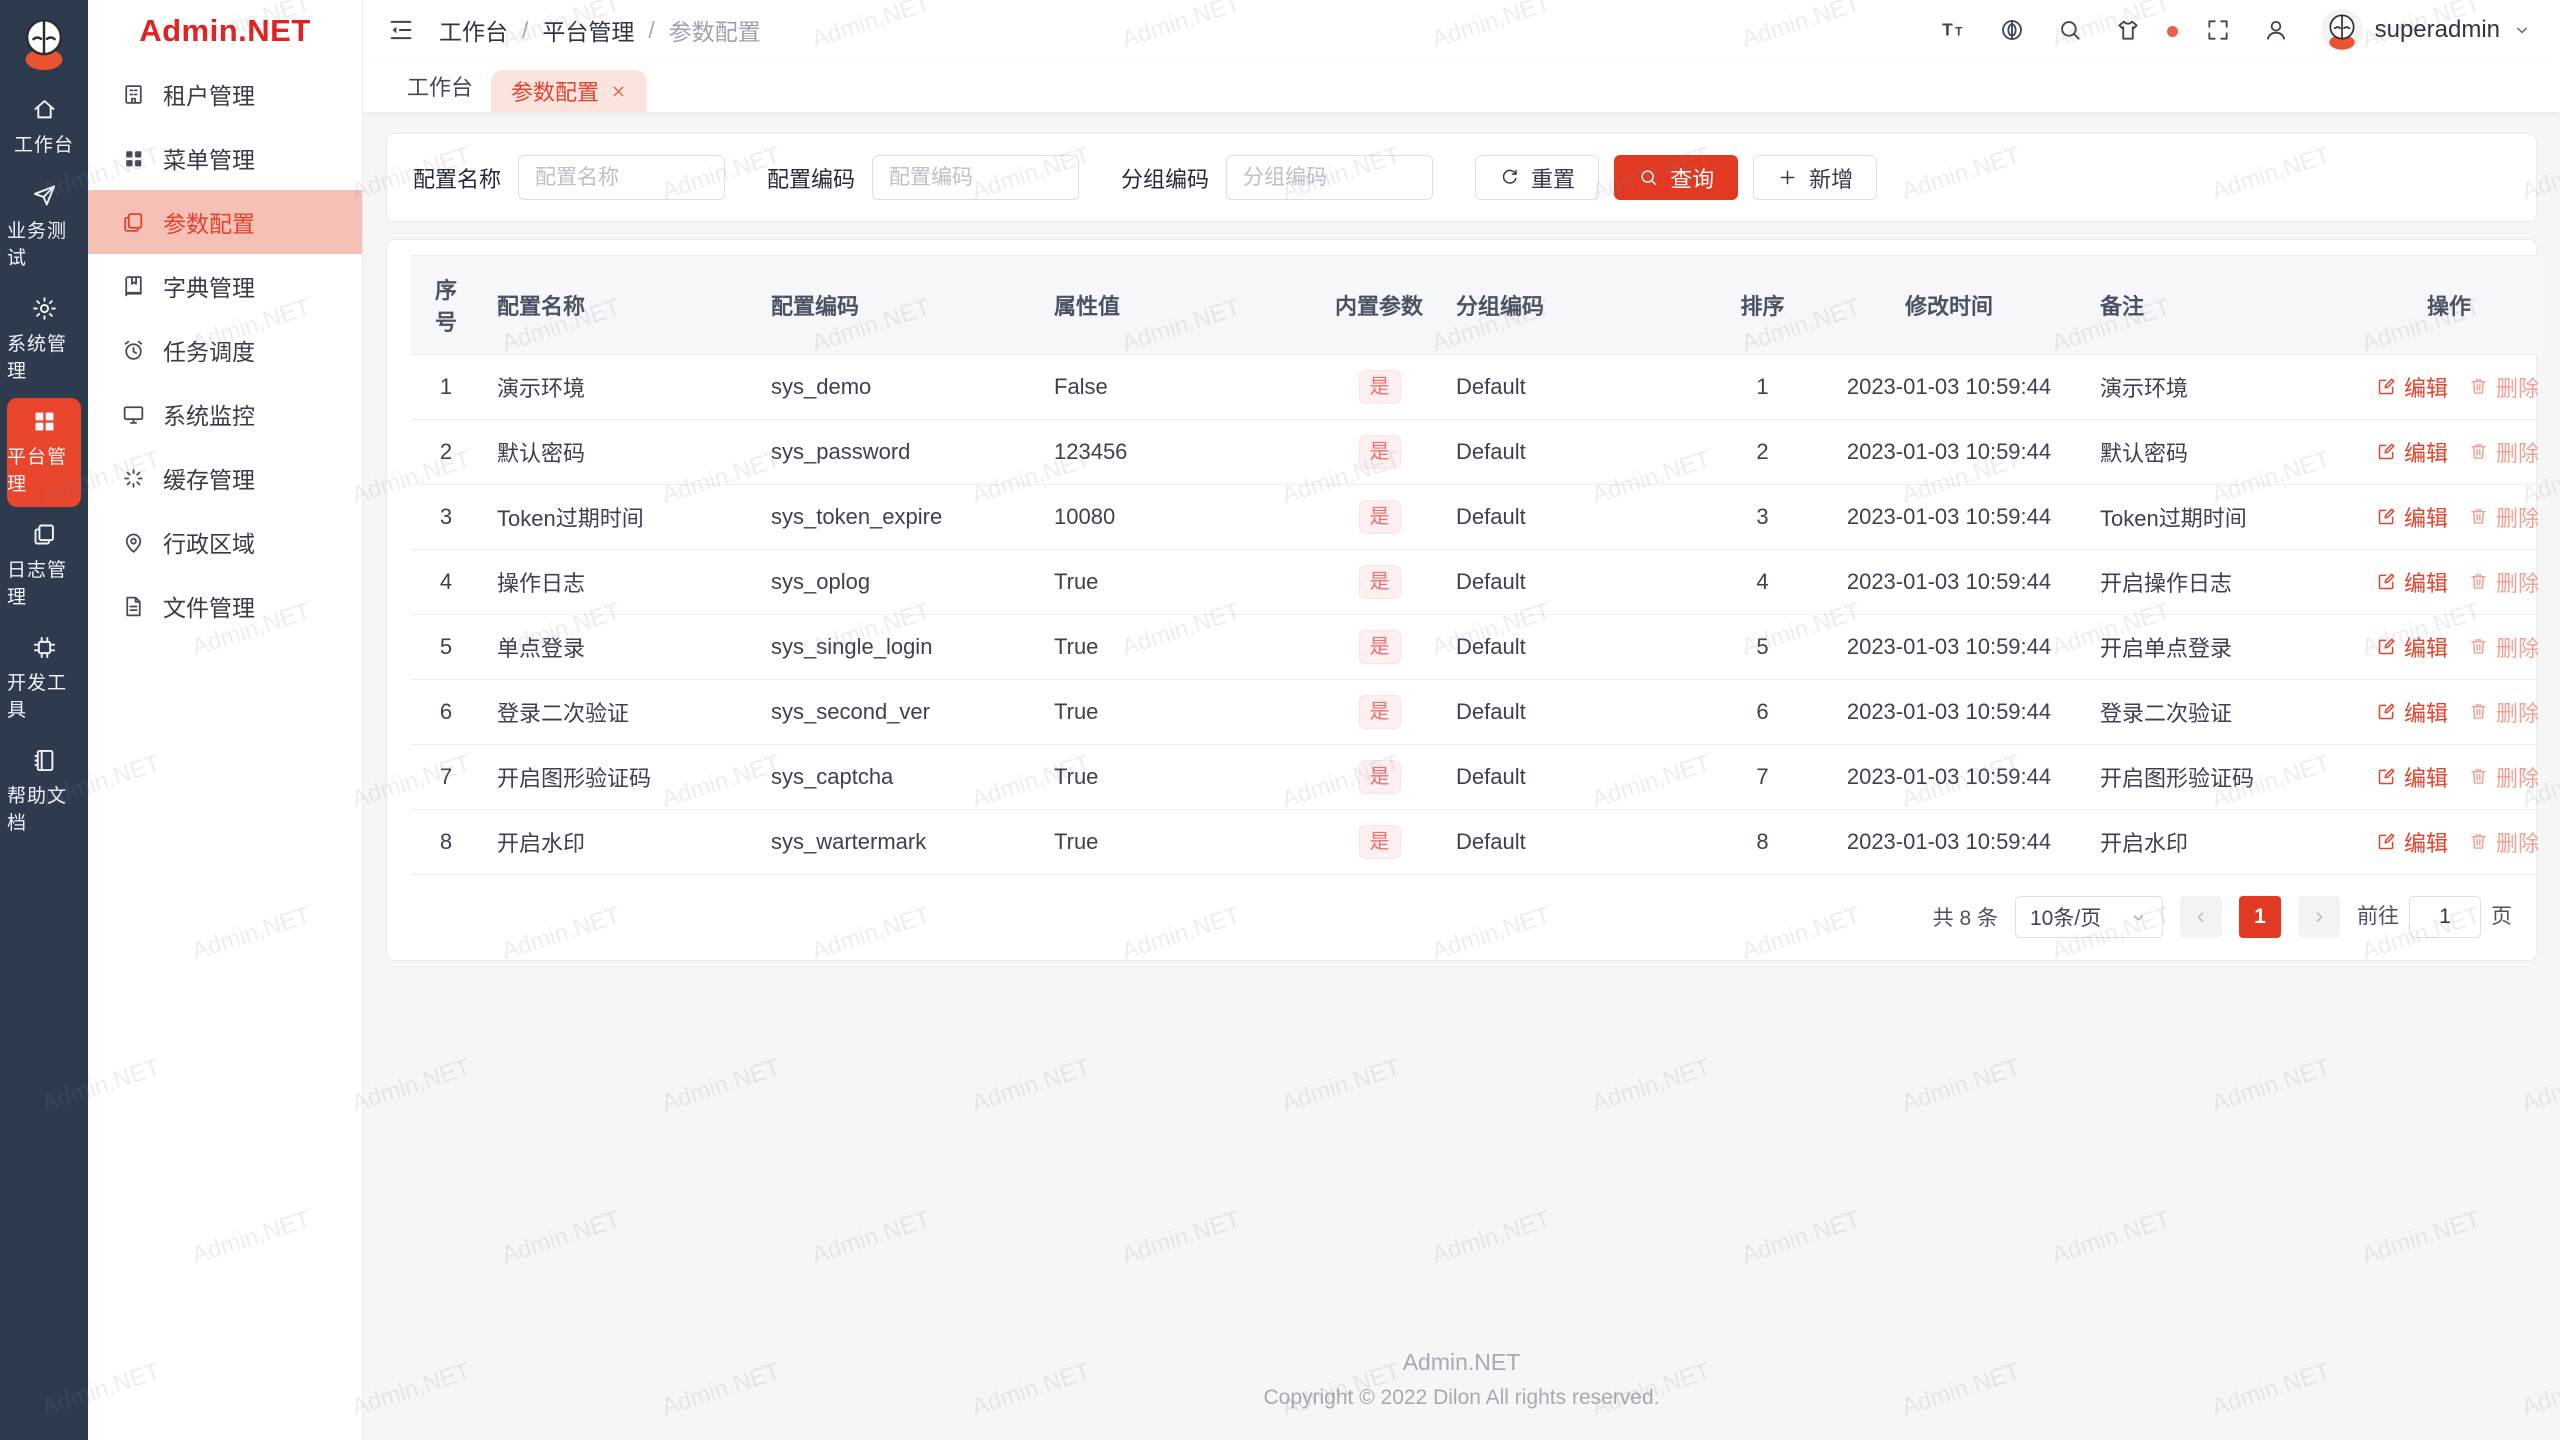 Image resolution: width=2560 pixels, height=1440 pixels. I want to click on builtin-badge: 是, so click(1379, 842).